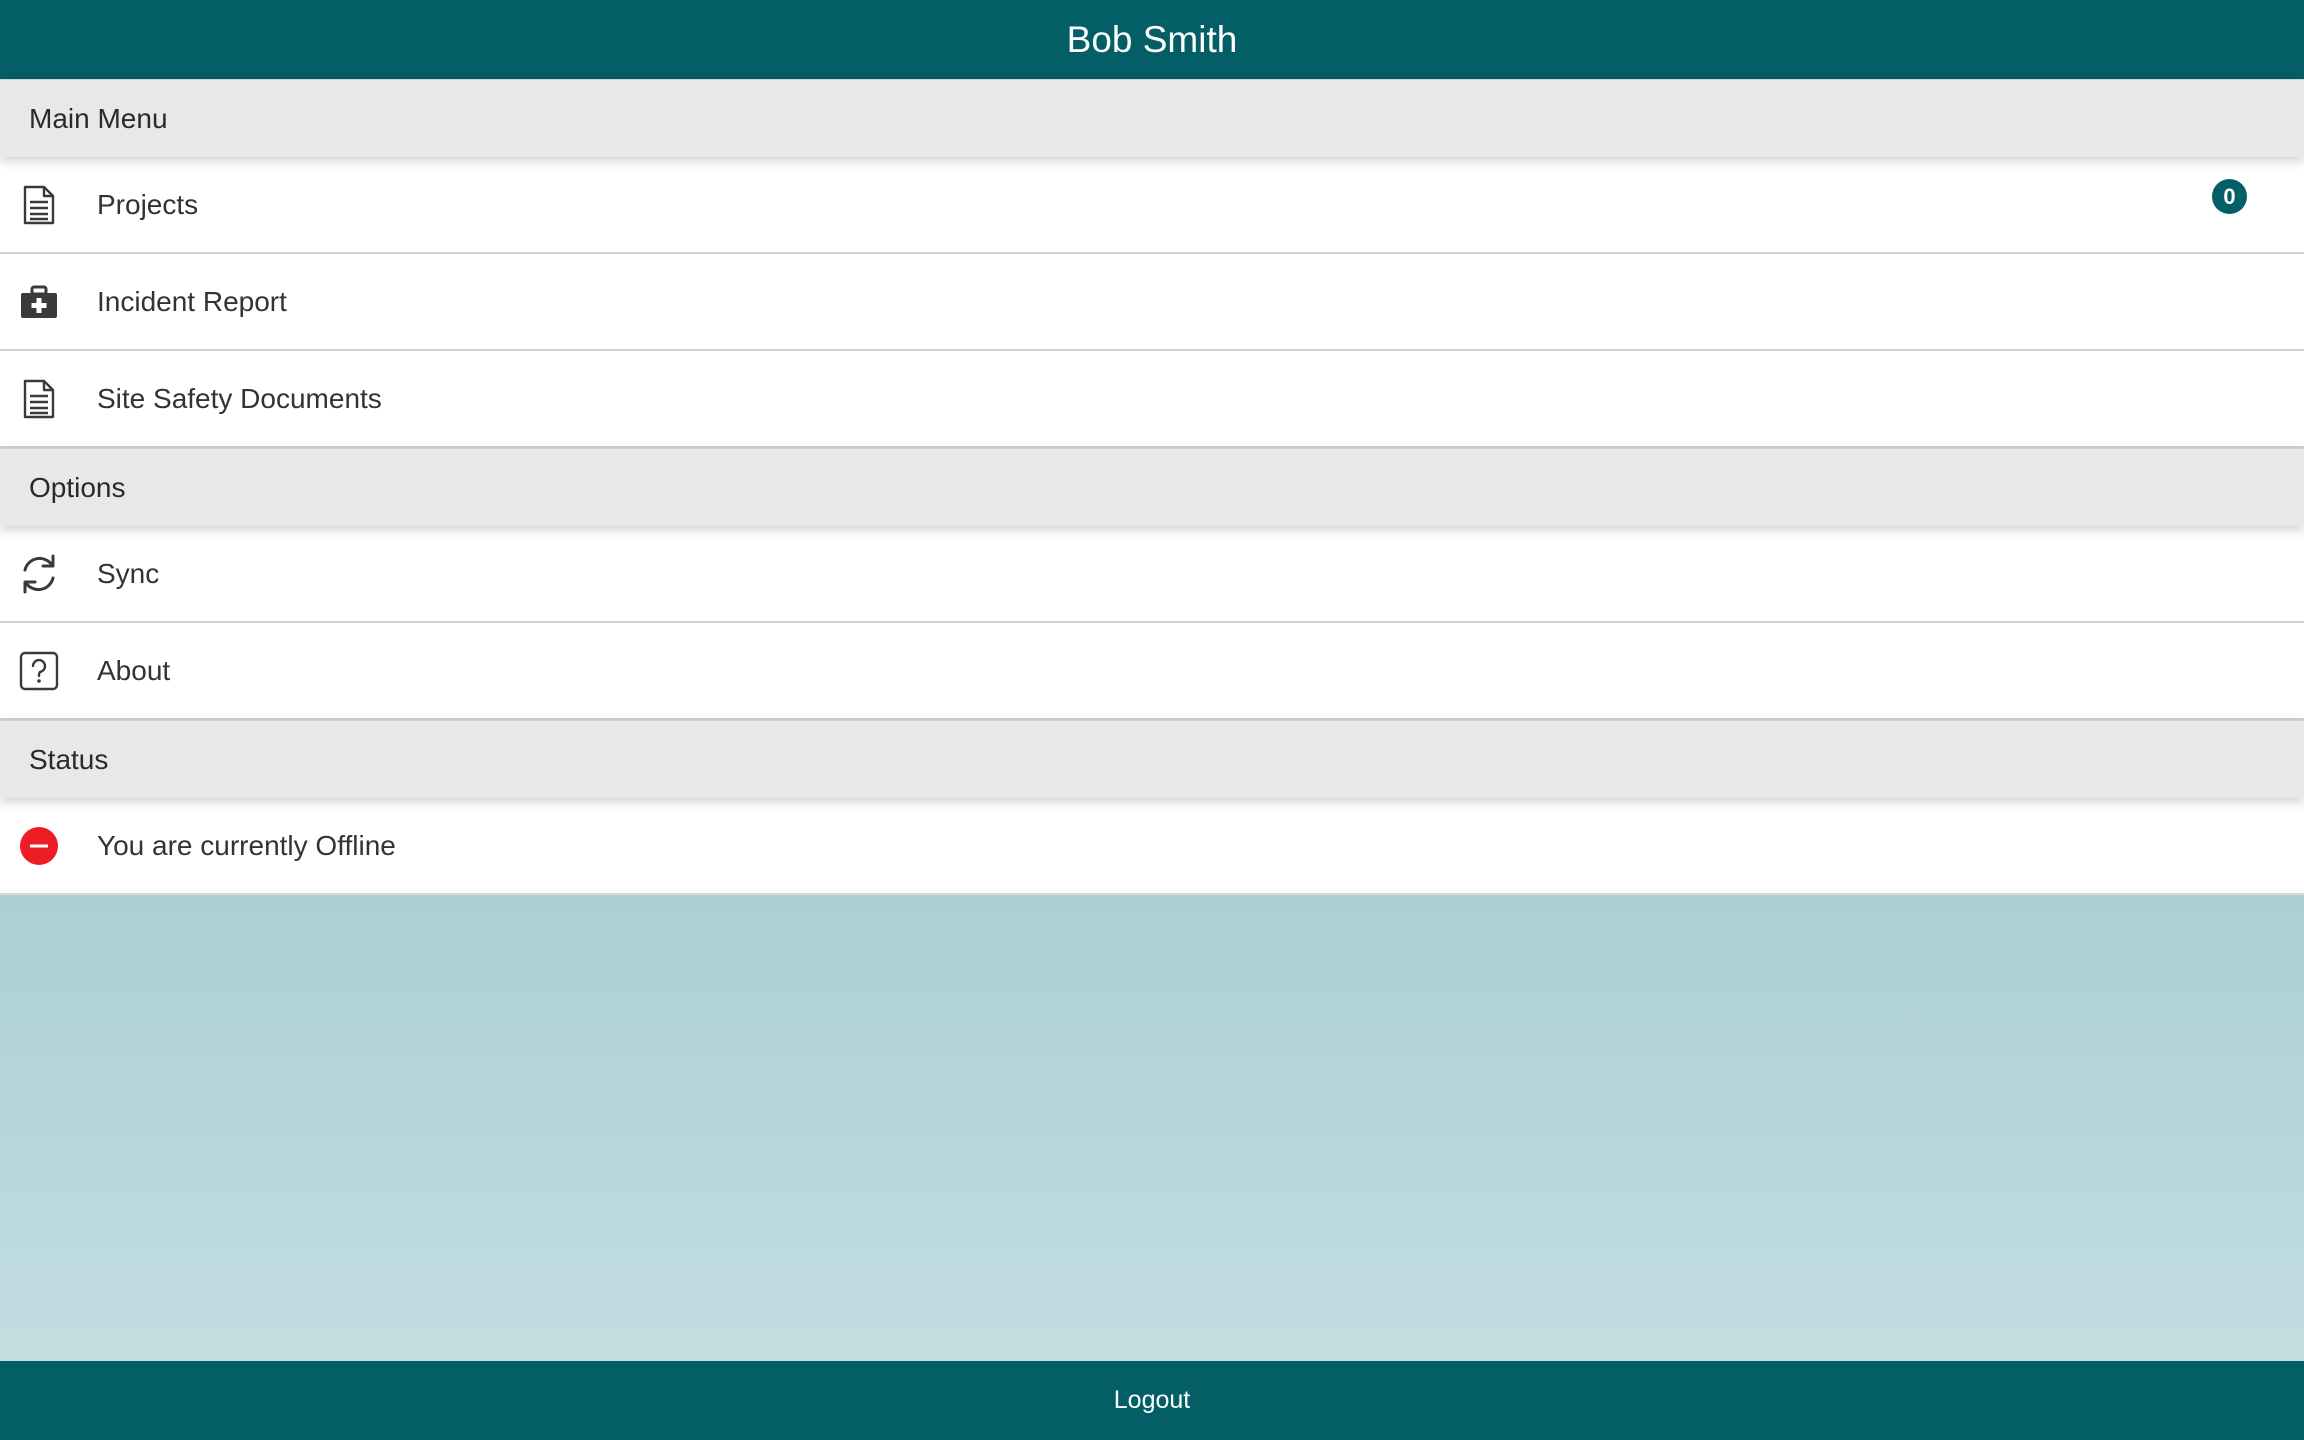 Image resolution: width=2304 pixels, height=1440 pixels. Describe the element at coordinates (134, 670) in the screenshot. I see `menu-item-label: About` at that location.